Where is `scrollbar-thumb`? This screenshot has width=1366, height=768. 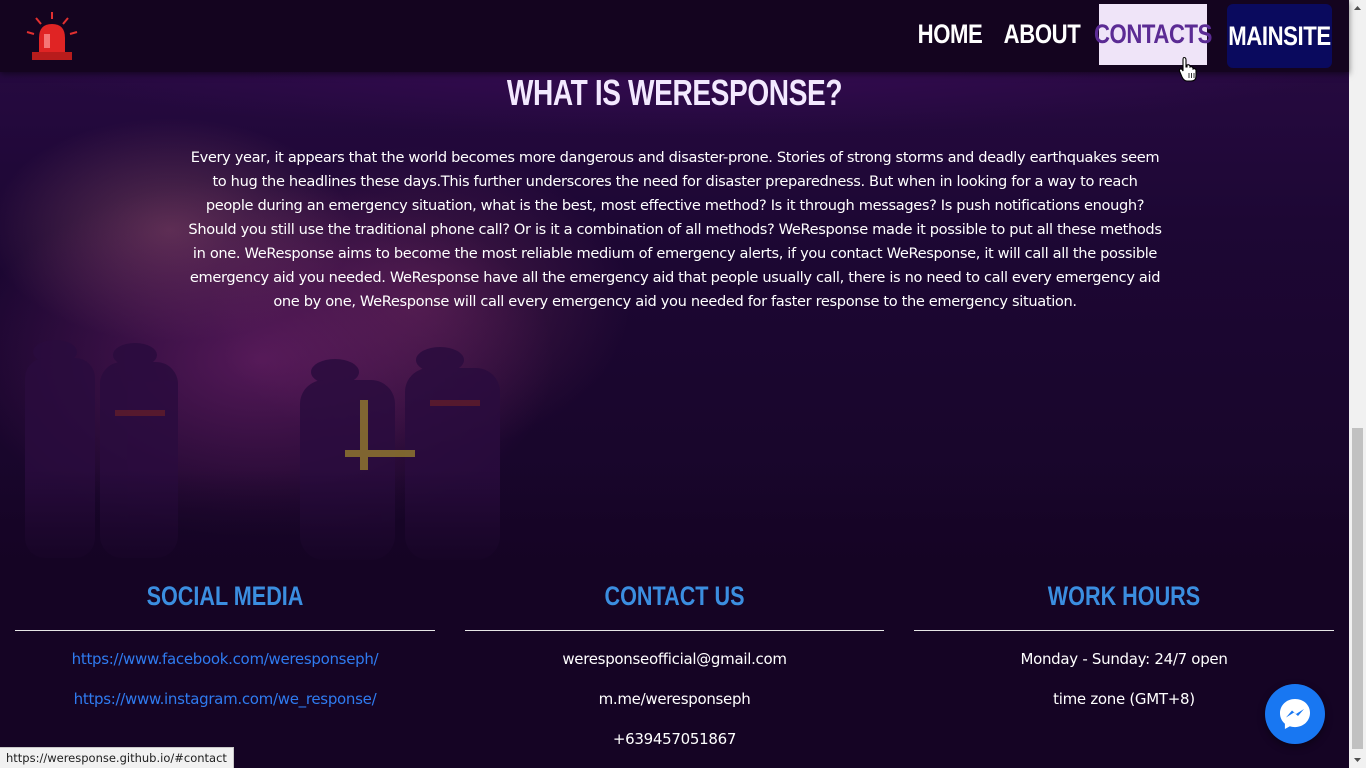 scrollbar-thumb is located at coordinates (1357, 588).